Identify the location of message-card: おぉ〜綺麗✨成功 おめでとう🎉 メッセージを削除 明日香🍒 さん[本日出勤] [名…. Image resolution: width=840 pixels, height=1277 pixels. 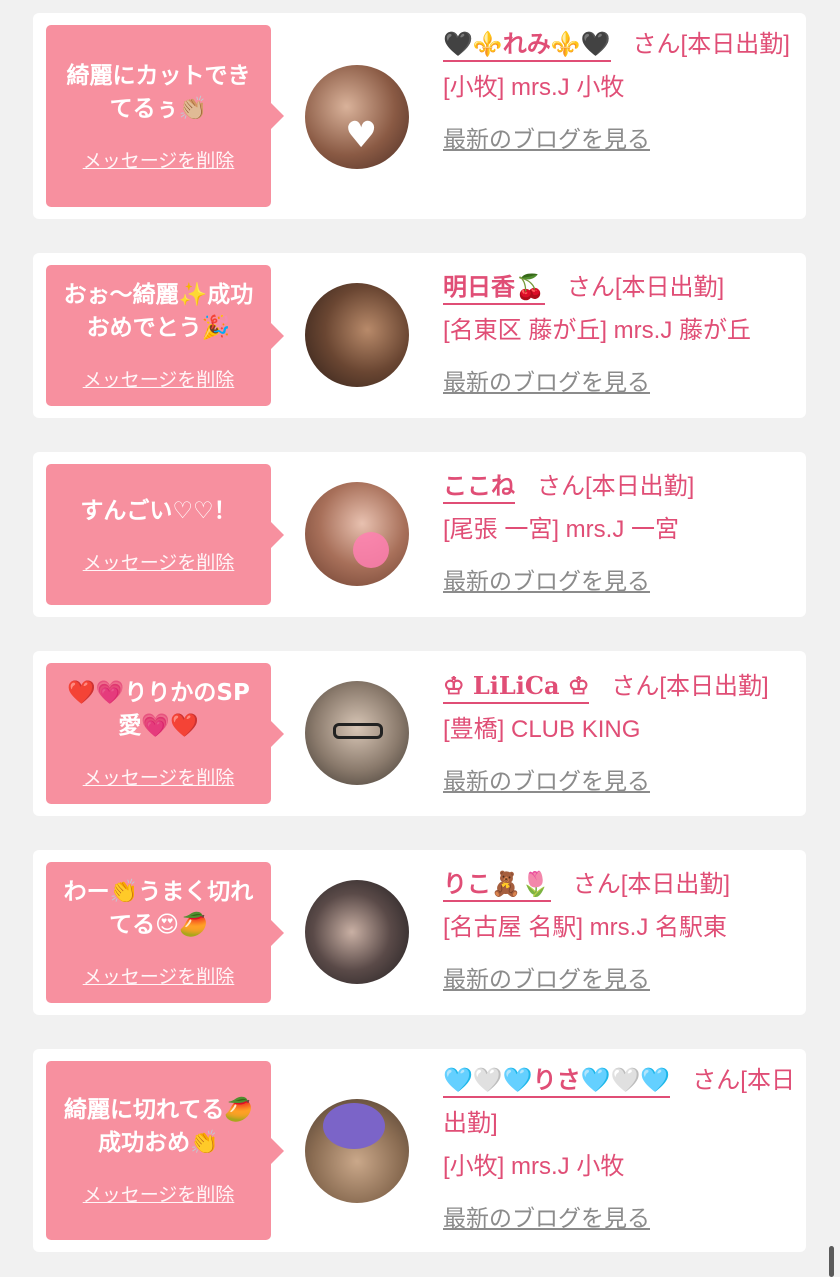
(419, 335).